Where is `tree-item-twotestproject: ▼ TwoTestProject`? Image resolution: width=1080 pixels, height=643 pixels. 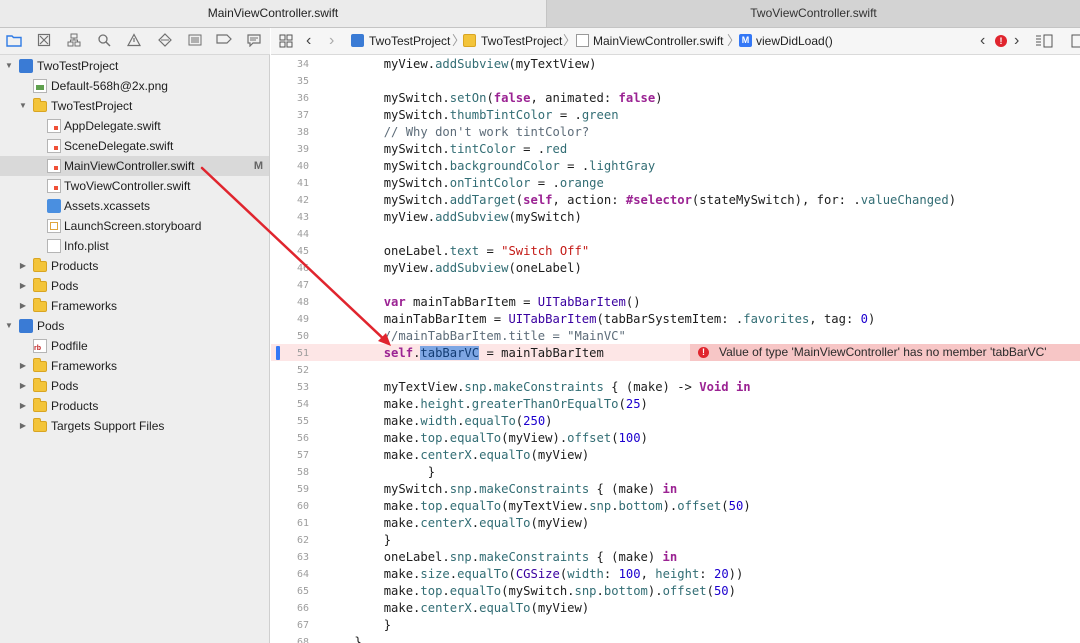
tree-item-twotestproject: ▼ TwoTestProject is located at coordinates (134, 66).